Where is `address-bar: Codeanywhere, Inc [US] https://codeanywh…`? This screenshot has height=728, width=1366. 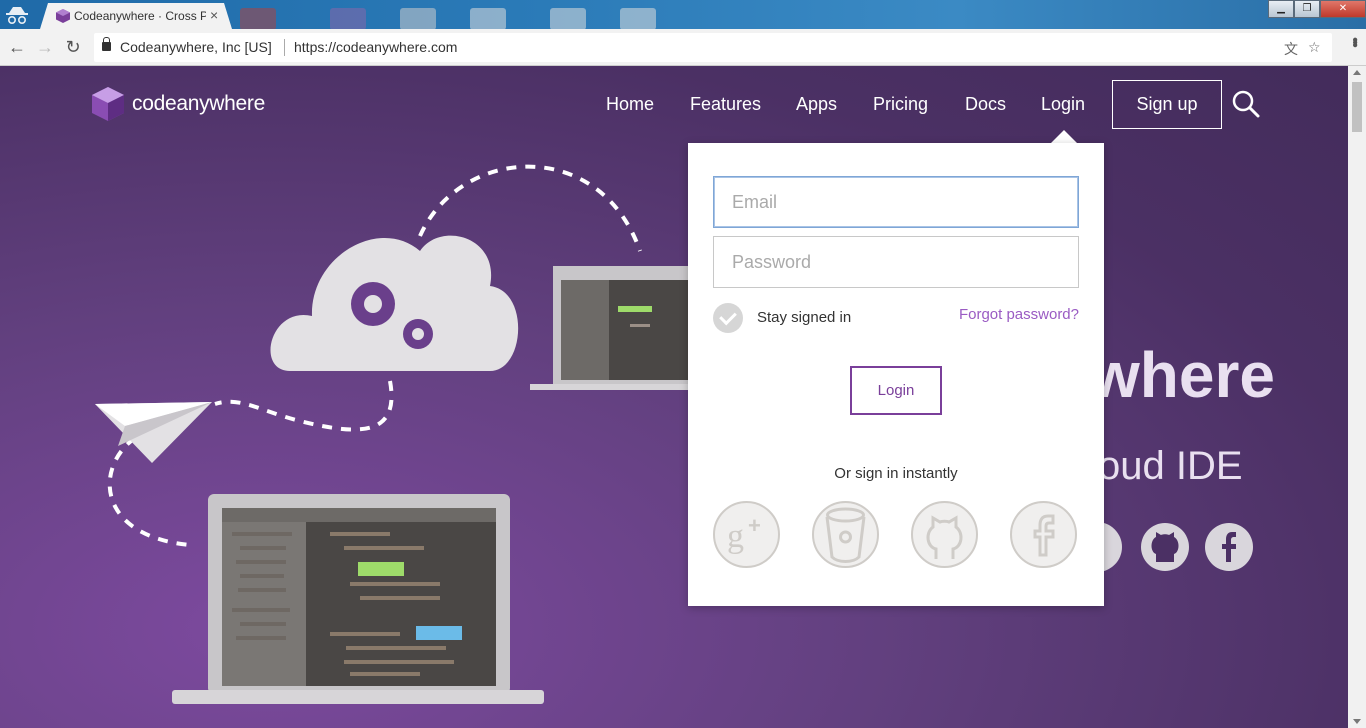
address-bar: Codeanywhere, Inc [US] https://codeanywh… is located at coordinates (713, 47).